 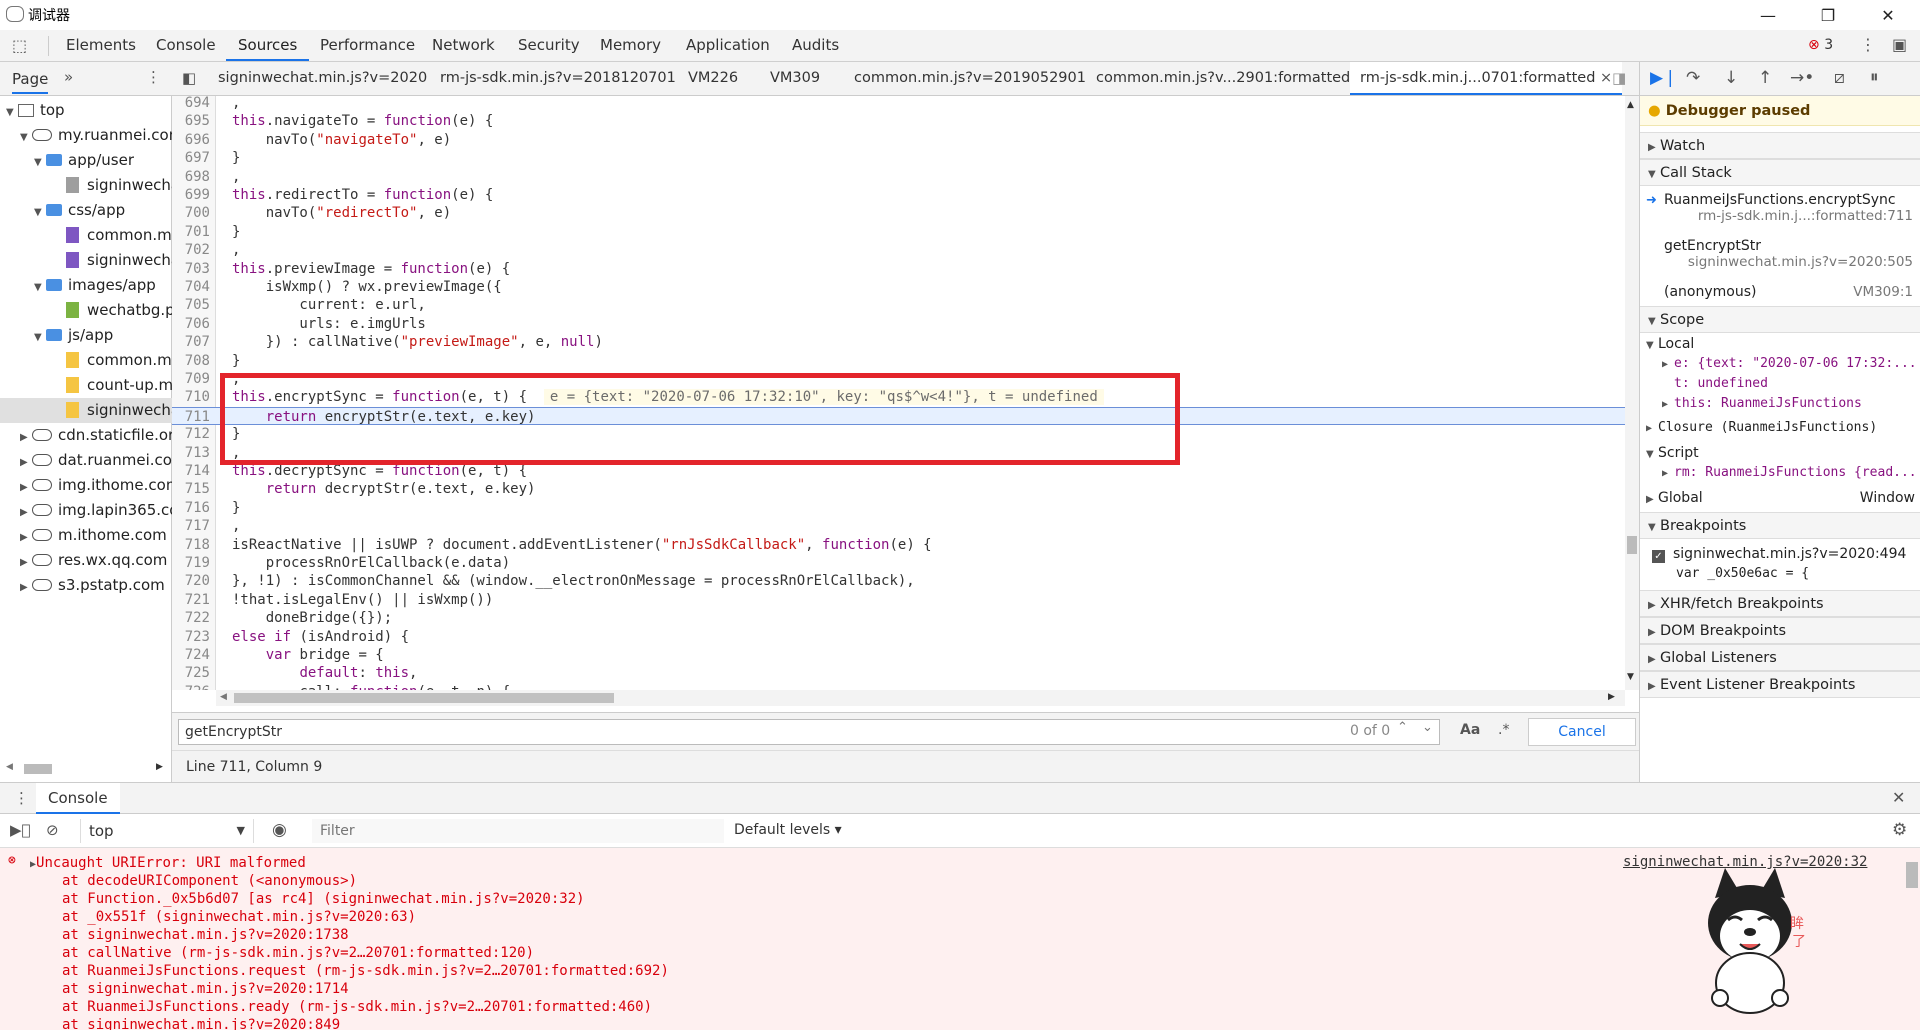 What do you see at coordinates (815, 45) in the screenshot?
I see `tab-audits: Audits` at bounding box center [815, 45].